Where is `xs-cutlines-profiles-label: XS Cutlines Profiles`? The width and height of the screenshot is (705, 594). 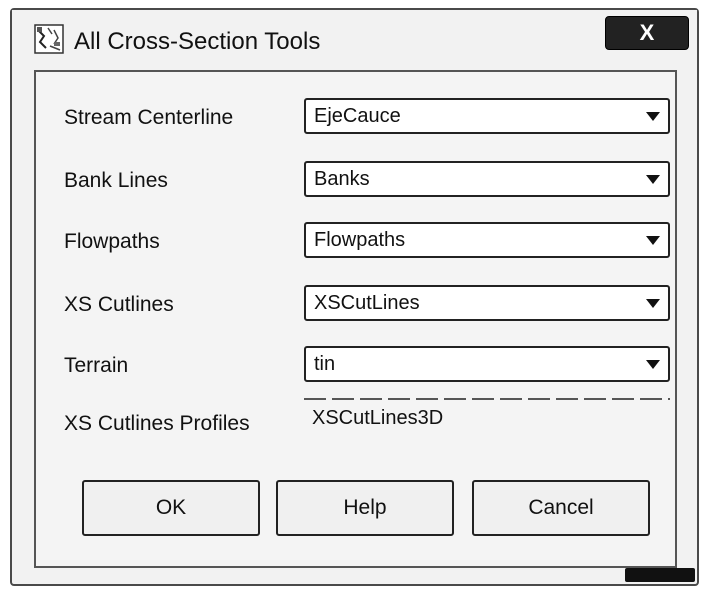
xs-cutlines-profiles-label: XS Cutlines Profiles is located at coordinates (157, 423).